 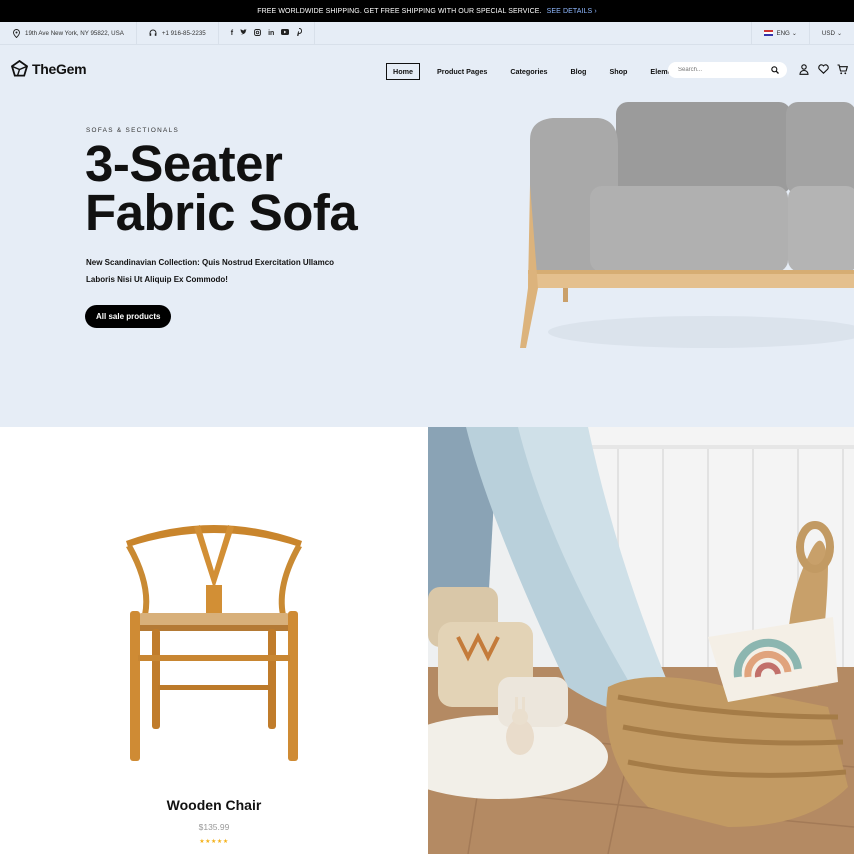 I want to click on search-input, so click(x=723, y=70).